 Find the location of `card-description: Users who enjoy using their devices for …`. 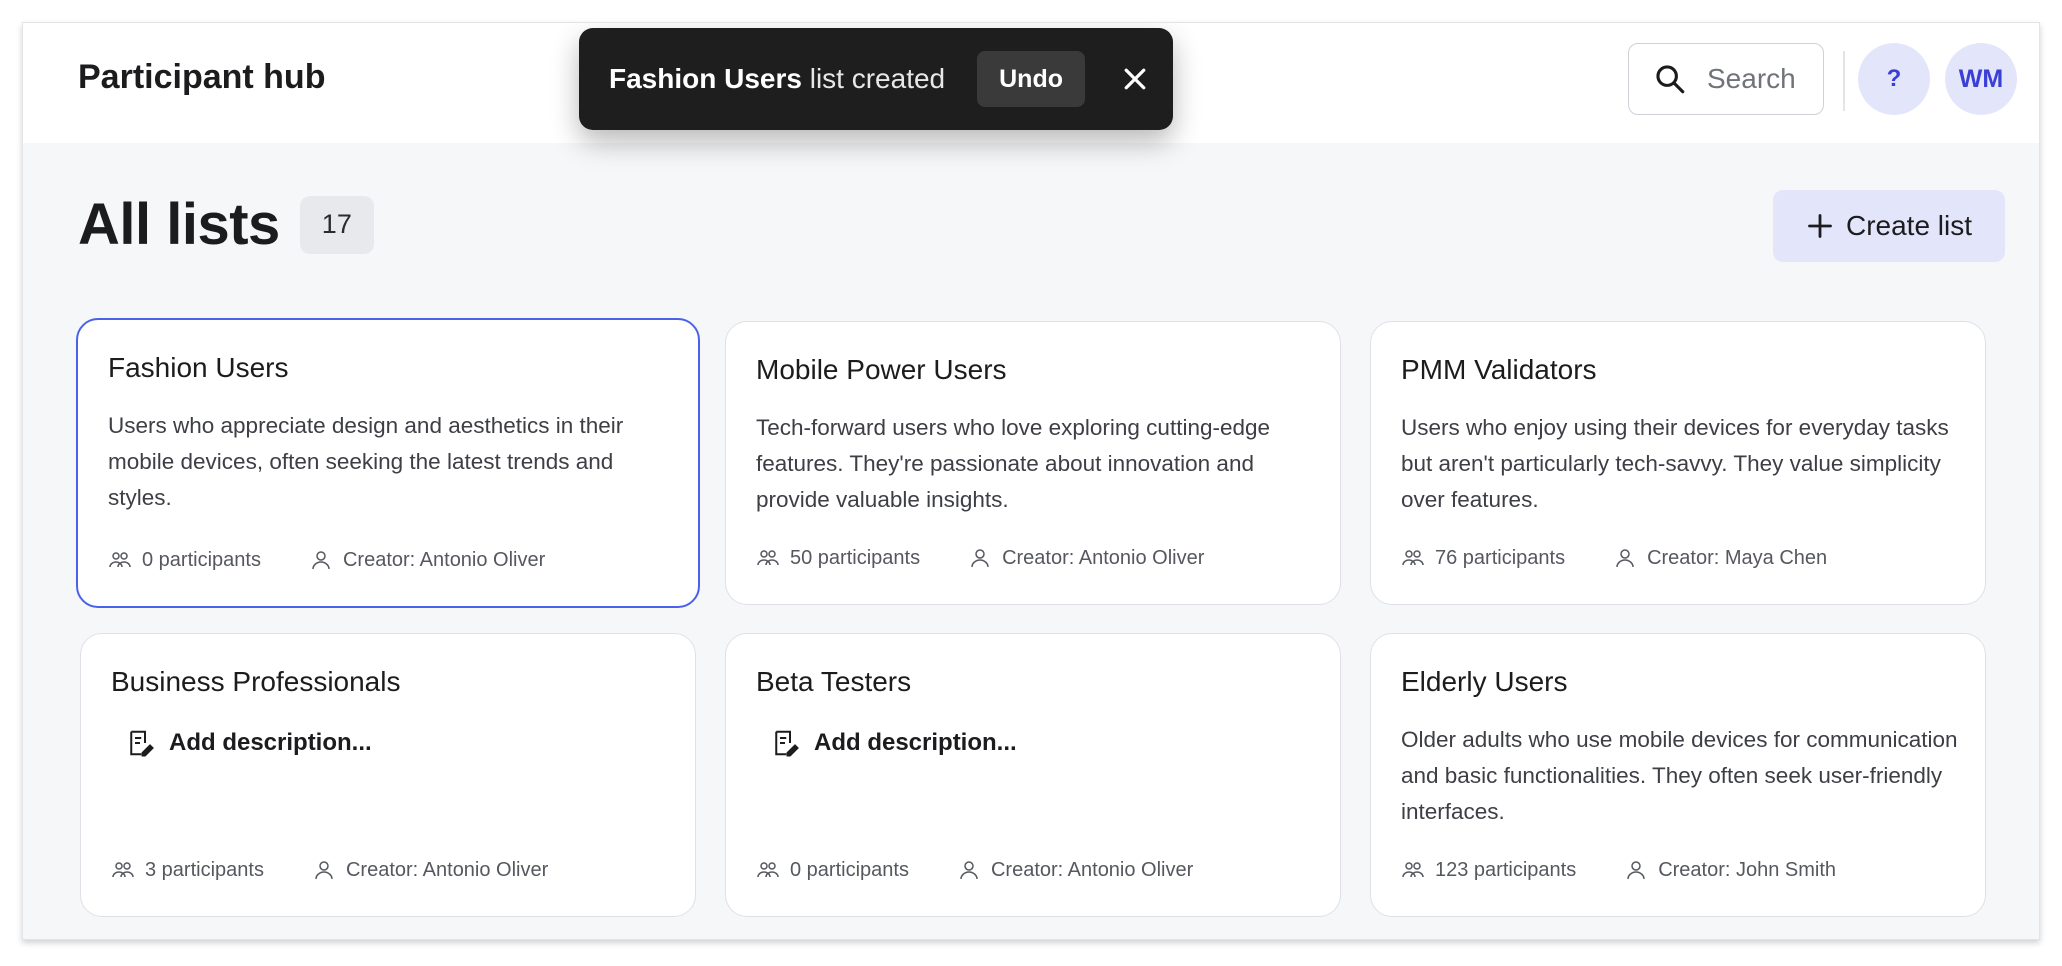

card-description: Users who enjoy using their devices for … is located at coordinates (1675, 463).